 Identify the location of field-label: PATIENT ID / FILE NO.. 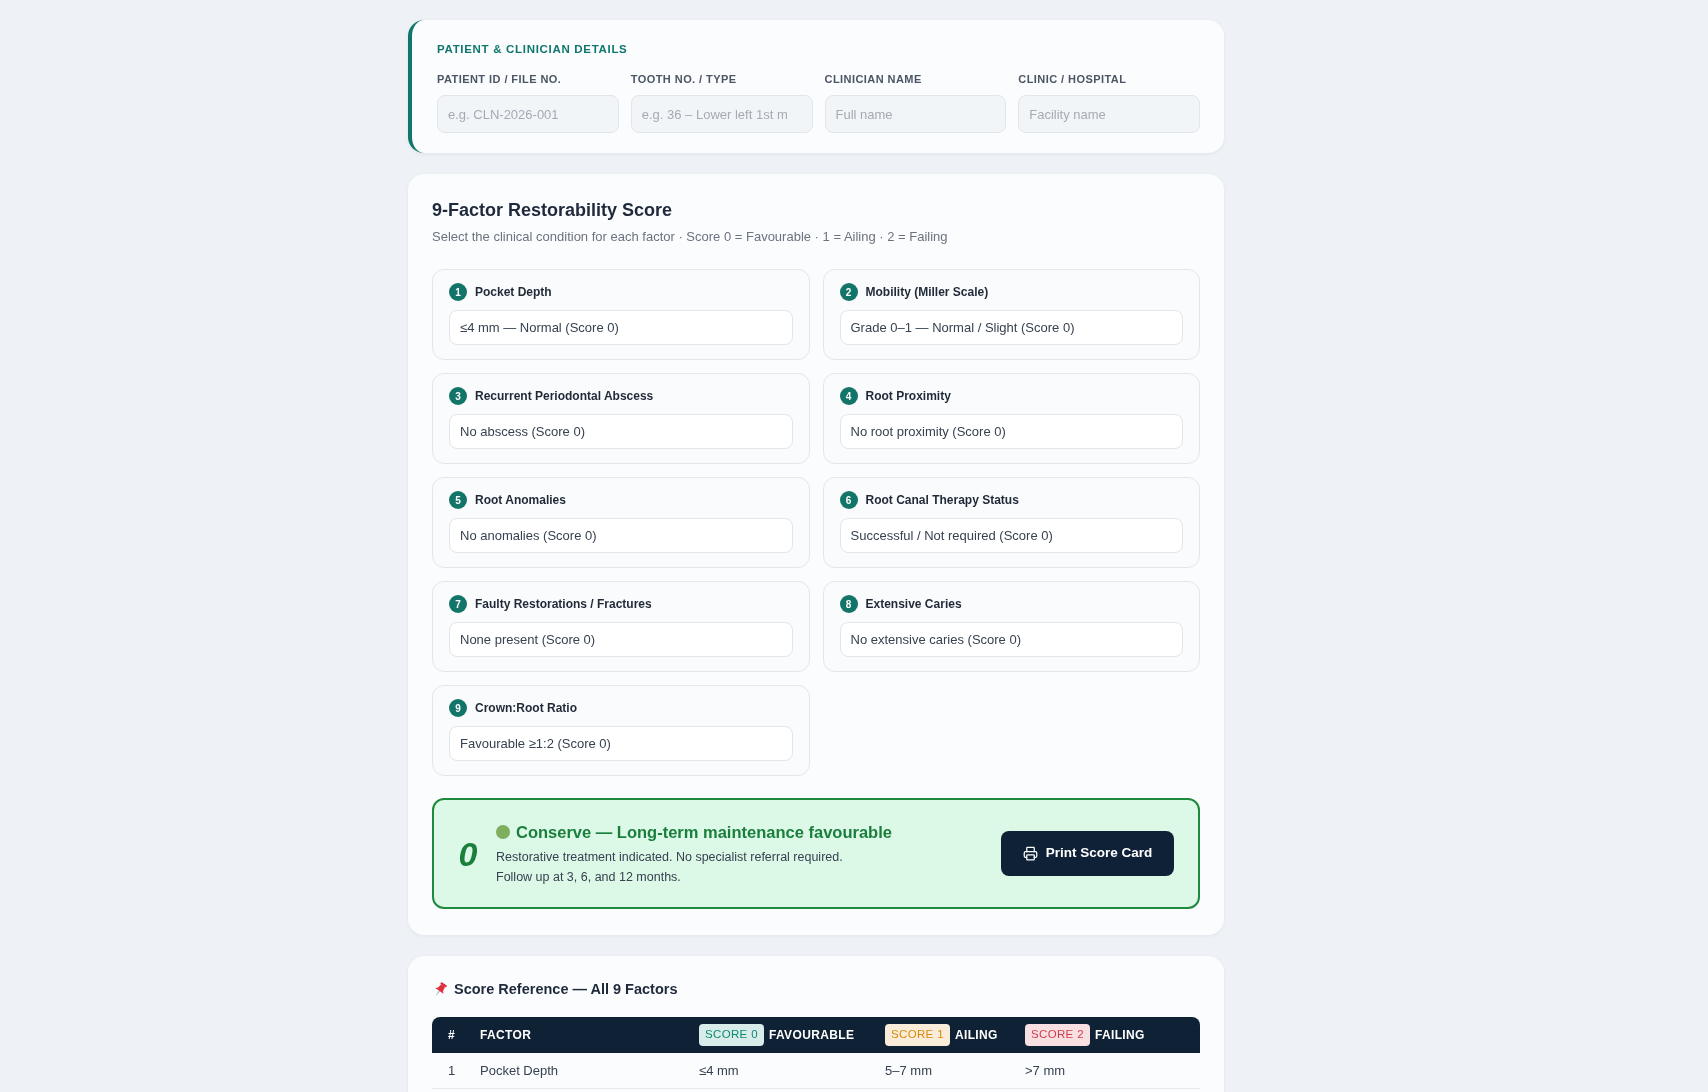
(500, 79).